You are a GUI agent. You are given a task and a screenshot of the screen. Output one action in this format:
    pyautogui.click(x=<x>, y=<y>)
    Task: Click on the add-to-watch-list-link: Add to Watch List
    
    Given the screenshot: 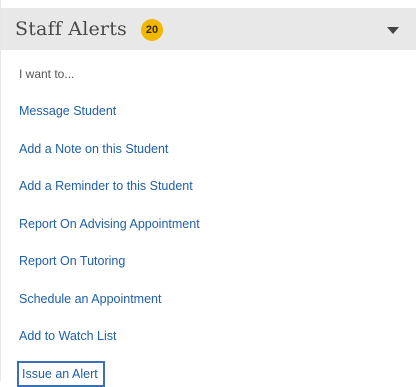 What is the action you would take?
    pyautogui.click(x=68, y=336)
    